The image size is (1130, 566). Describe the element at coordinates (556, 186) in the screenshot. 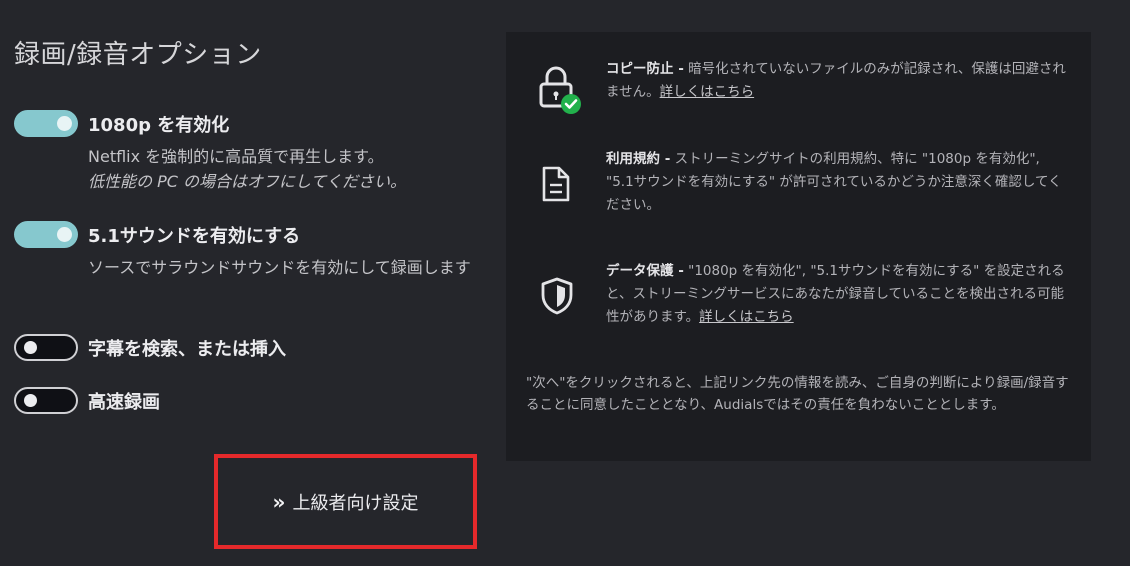

I see `document-icon` at that location.